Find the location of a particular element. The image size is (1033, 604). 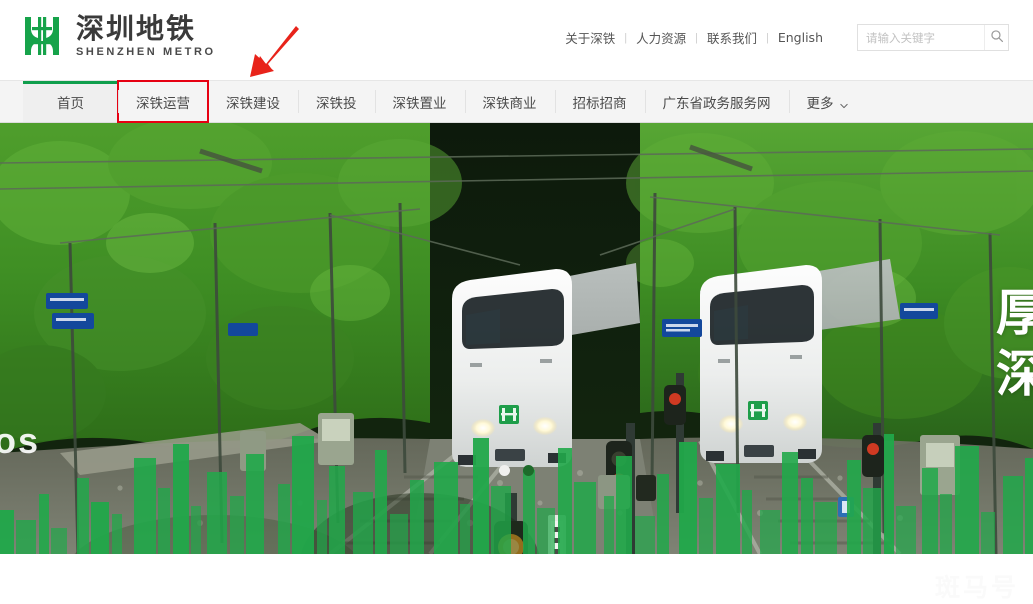

nav-item-property: 深铁置业 is located at coordinates (419, 101).